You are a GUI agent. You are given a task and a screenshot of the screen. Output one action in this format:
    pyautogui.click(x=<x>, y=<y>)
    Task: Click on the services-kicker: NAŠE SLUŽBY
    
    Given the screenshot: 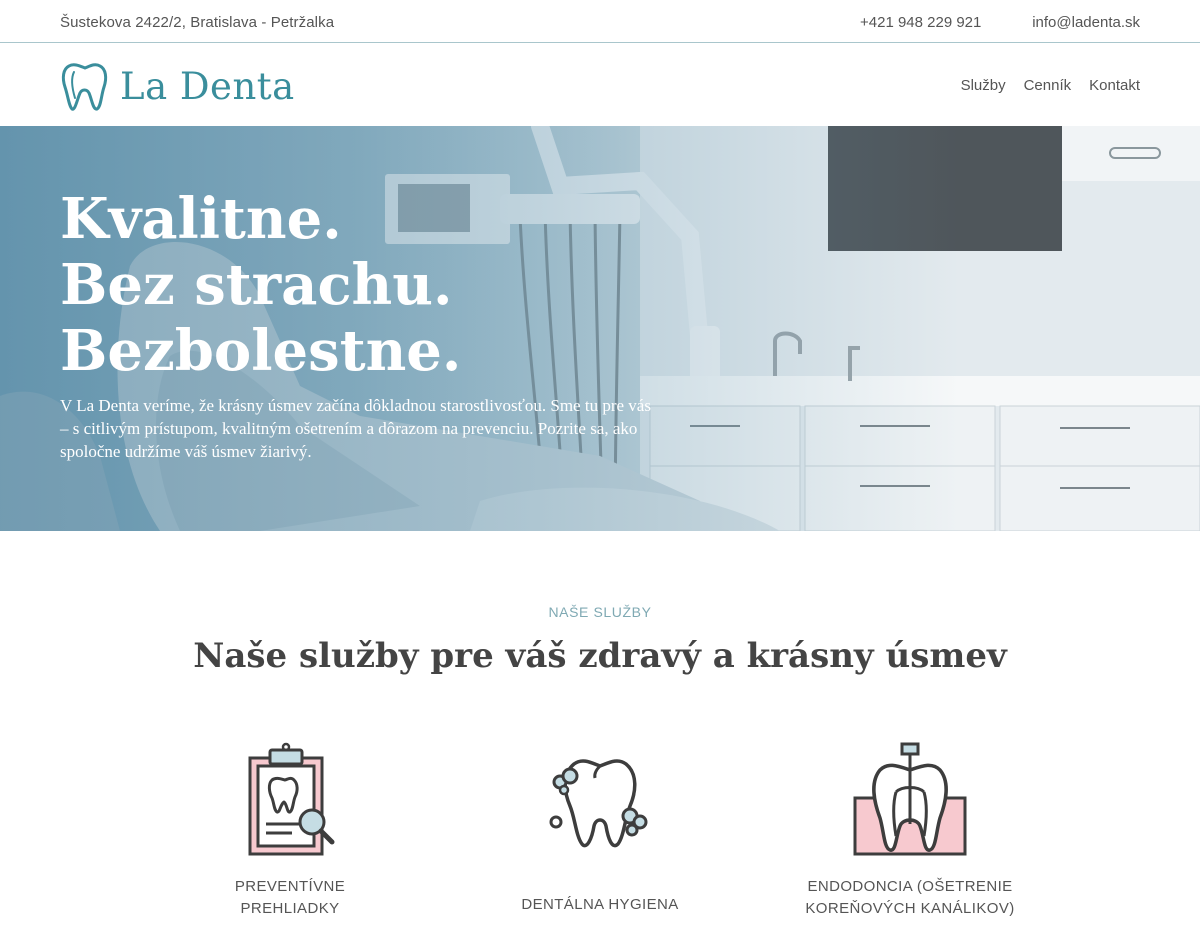 What is the action you would take?
    pyautogui.click(x=600, y=612)
    